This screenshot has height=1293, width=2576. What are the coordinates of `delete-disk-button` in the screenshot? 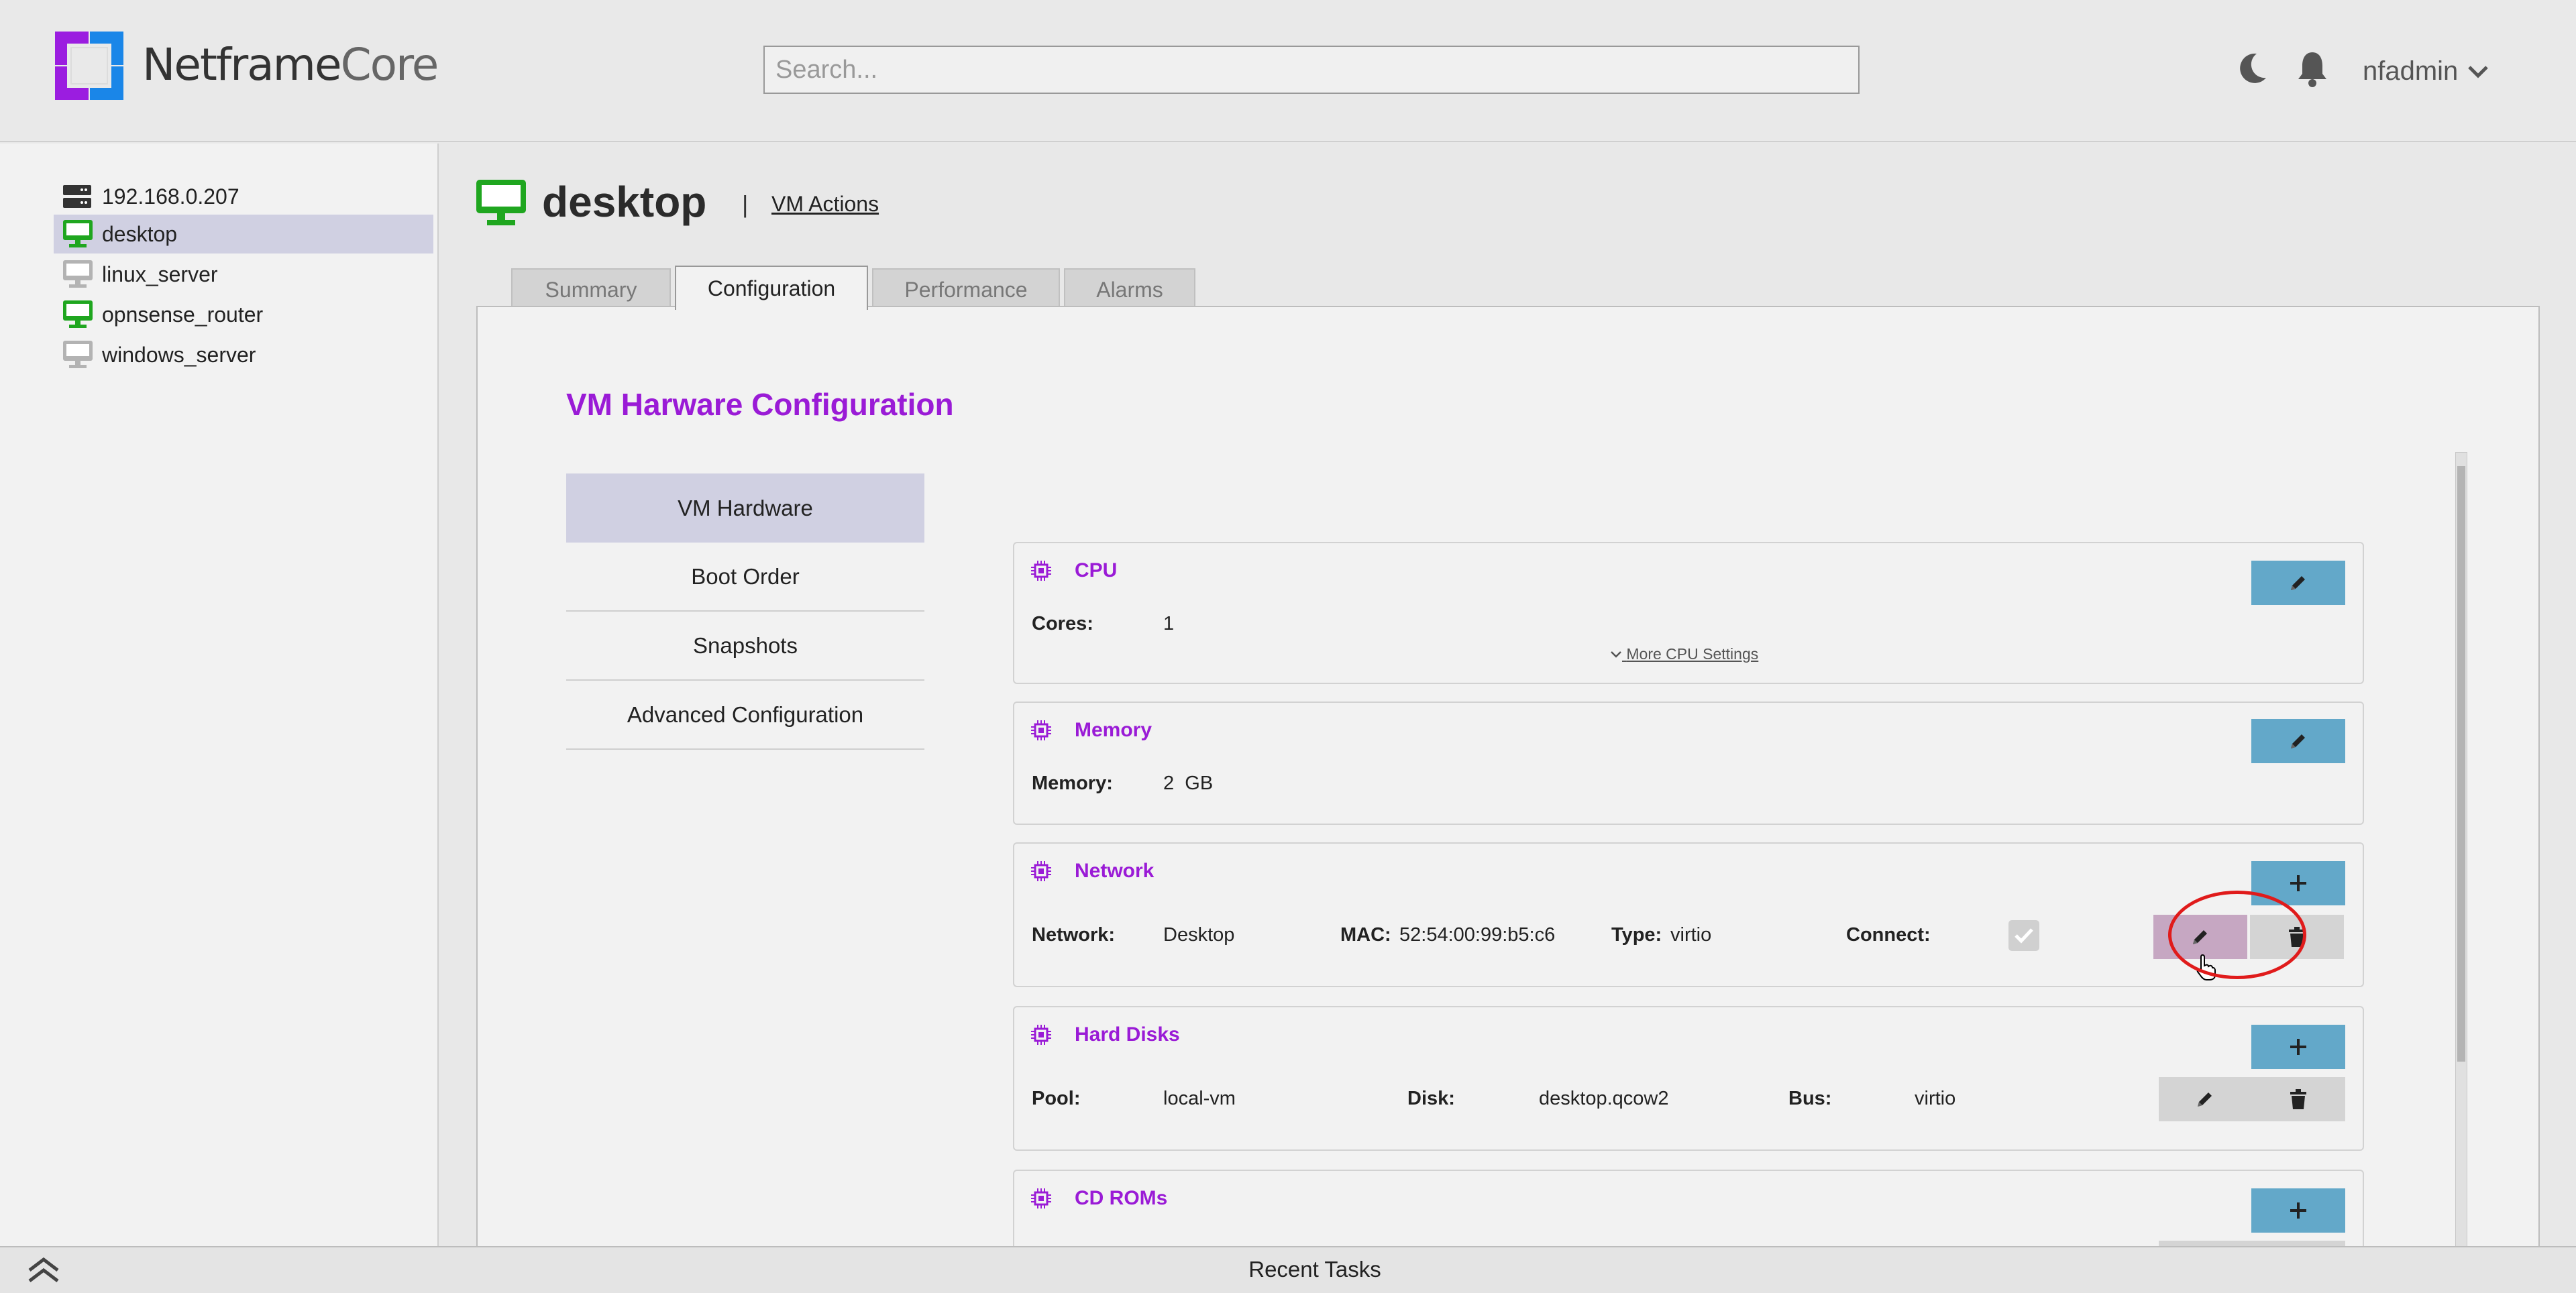 It's located at (2298, 1099).